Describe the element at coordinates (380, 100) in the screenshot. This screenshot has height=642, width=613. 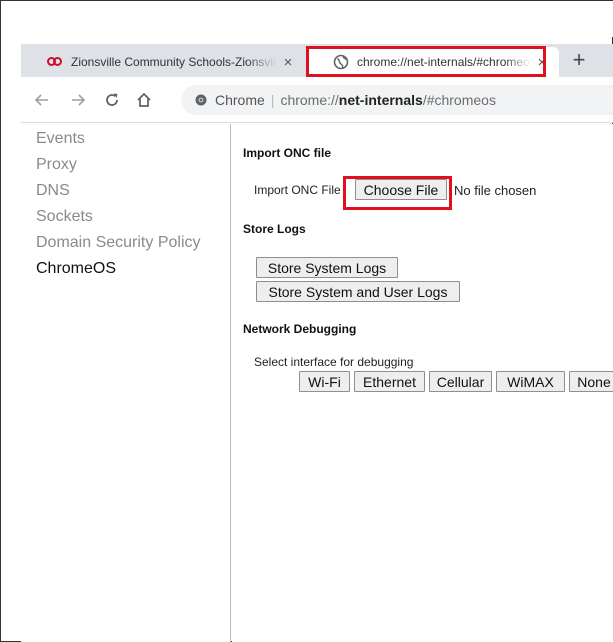
I see `url-host: net-internals` at that location.